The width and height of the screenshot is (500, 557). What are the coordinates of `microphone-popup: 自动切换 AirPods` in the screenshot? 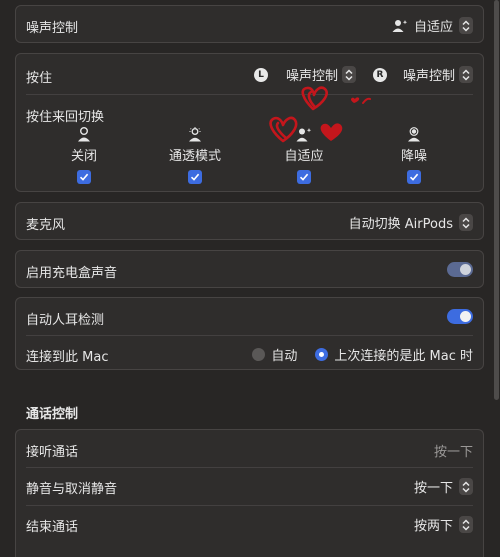 It's located at (411, 222).